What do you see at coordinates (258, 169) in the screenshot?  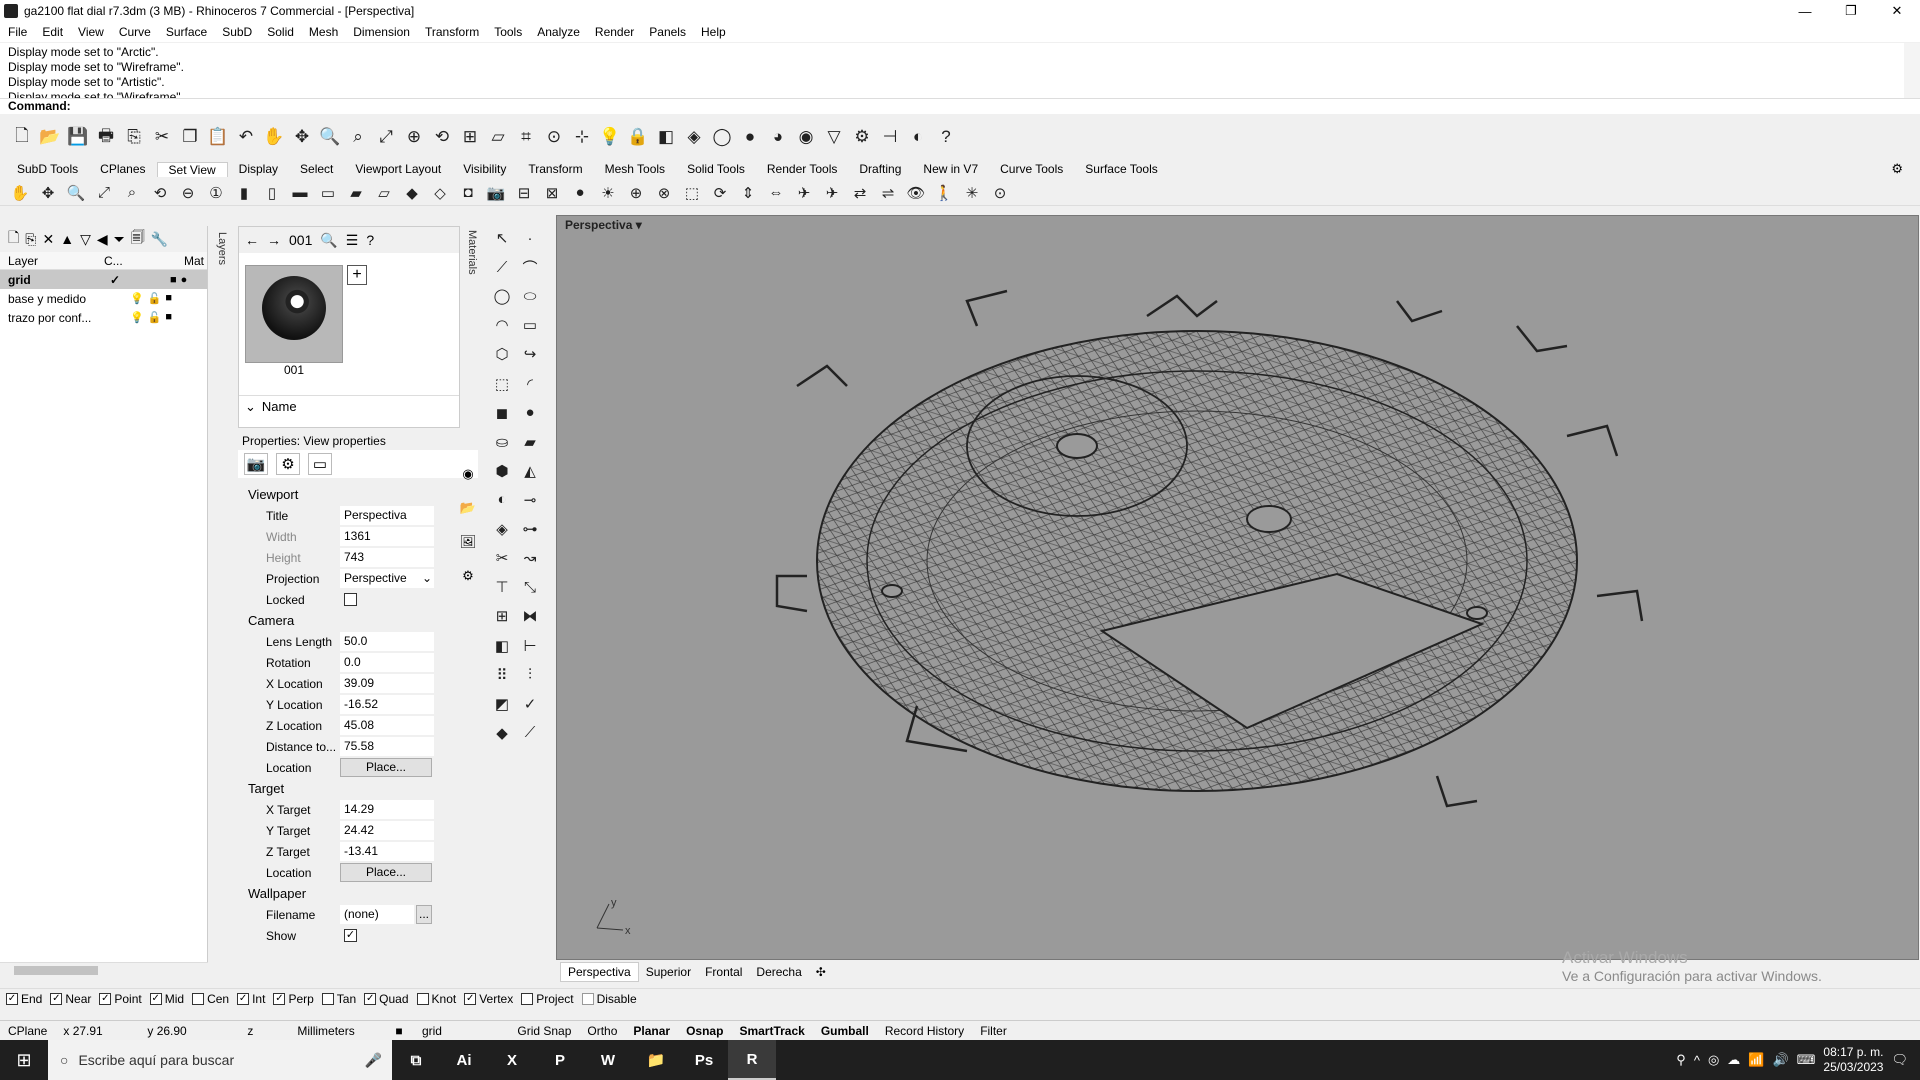 I see `tab-display: Display` at bounding box center [258, 169].